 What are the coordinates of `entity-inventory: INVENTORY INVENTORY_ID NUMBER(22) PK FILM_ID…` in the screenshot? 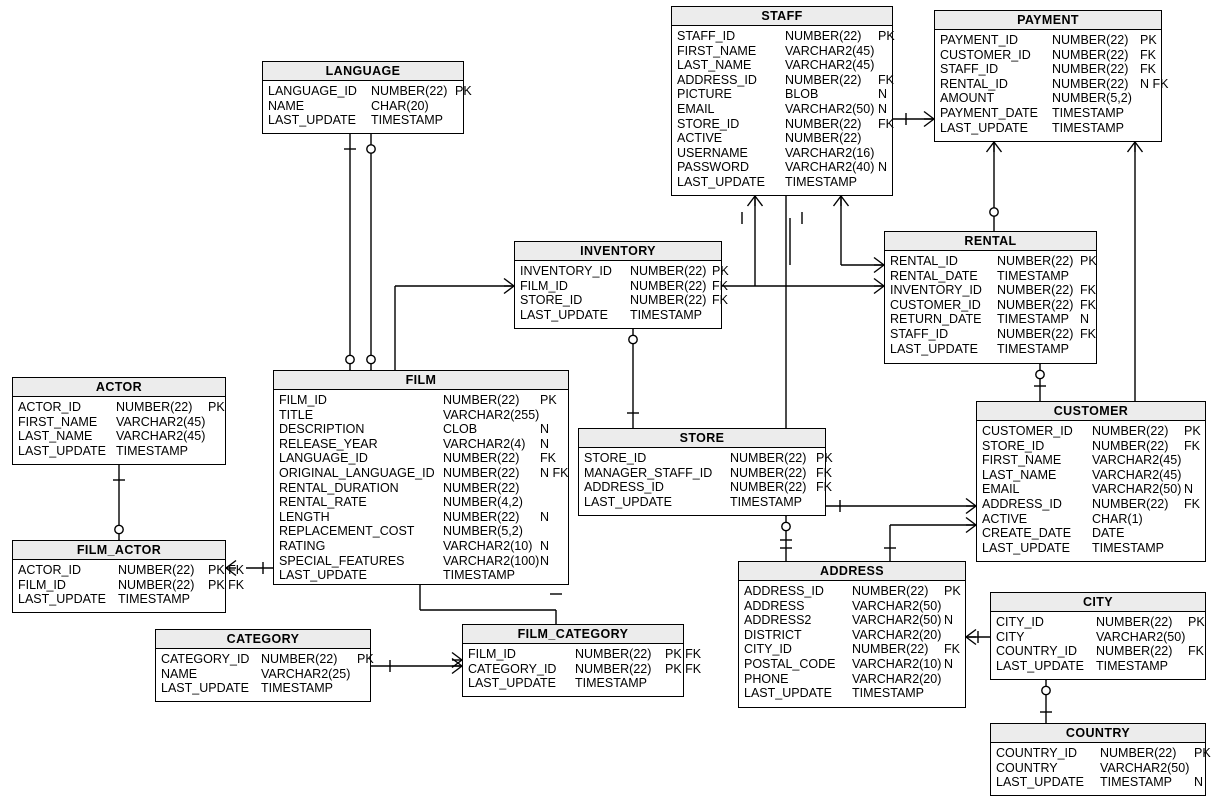 It's located at (621, 285).